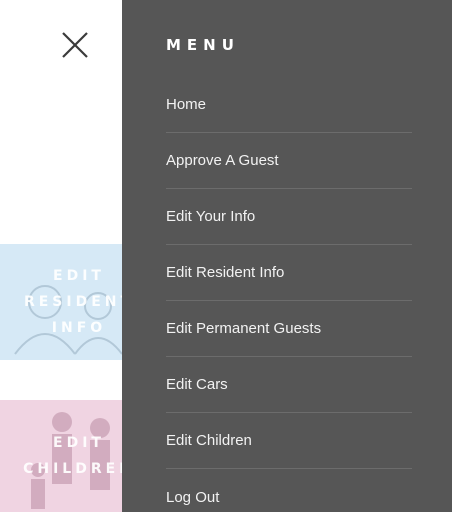 The width and height of the screenshot is (452, 512). I want to click on menu-item-edit-resident-info: Edit Resident Info, so click(289, 273).